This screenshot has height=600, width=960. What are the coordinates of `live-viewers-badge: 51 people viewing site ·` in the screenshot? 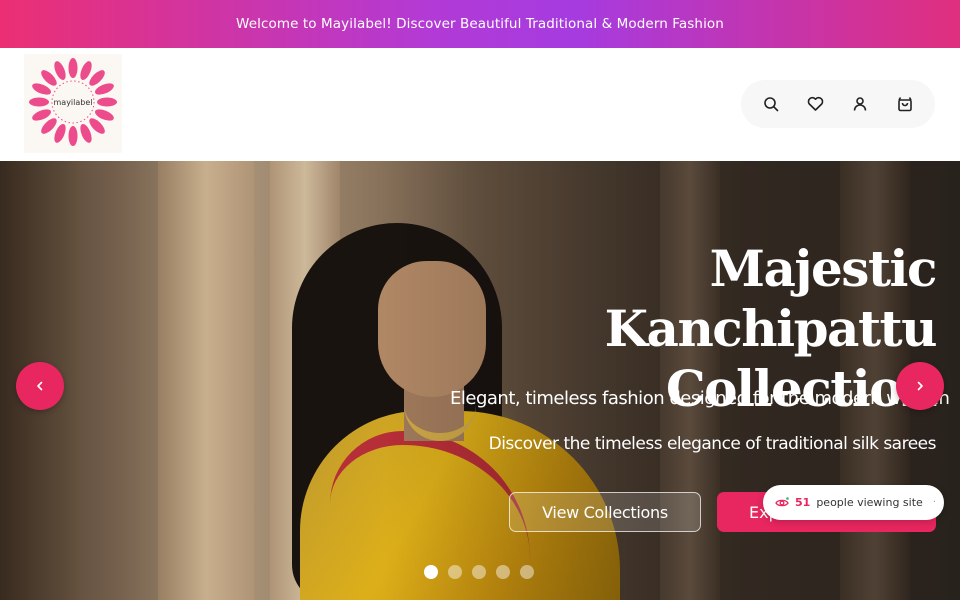 It's located at (853, 502).